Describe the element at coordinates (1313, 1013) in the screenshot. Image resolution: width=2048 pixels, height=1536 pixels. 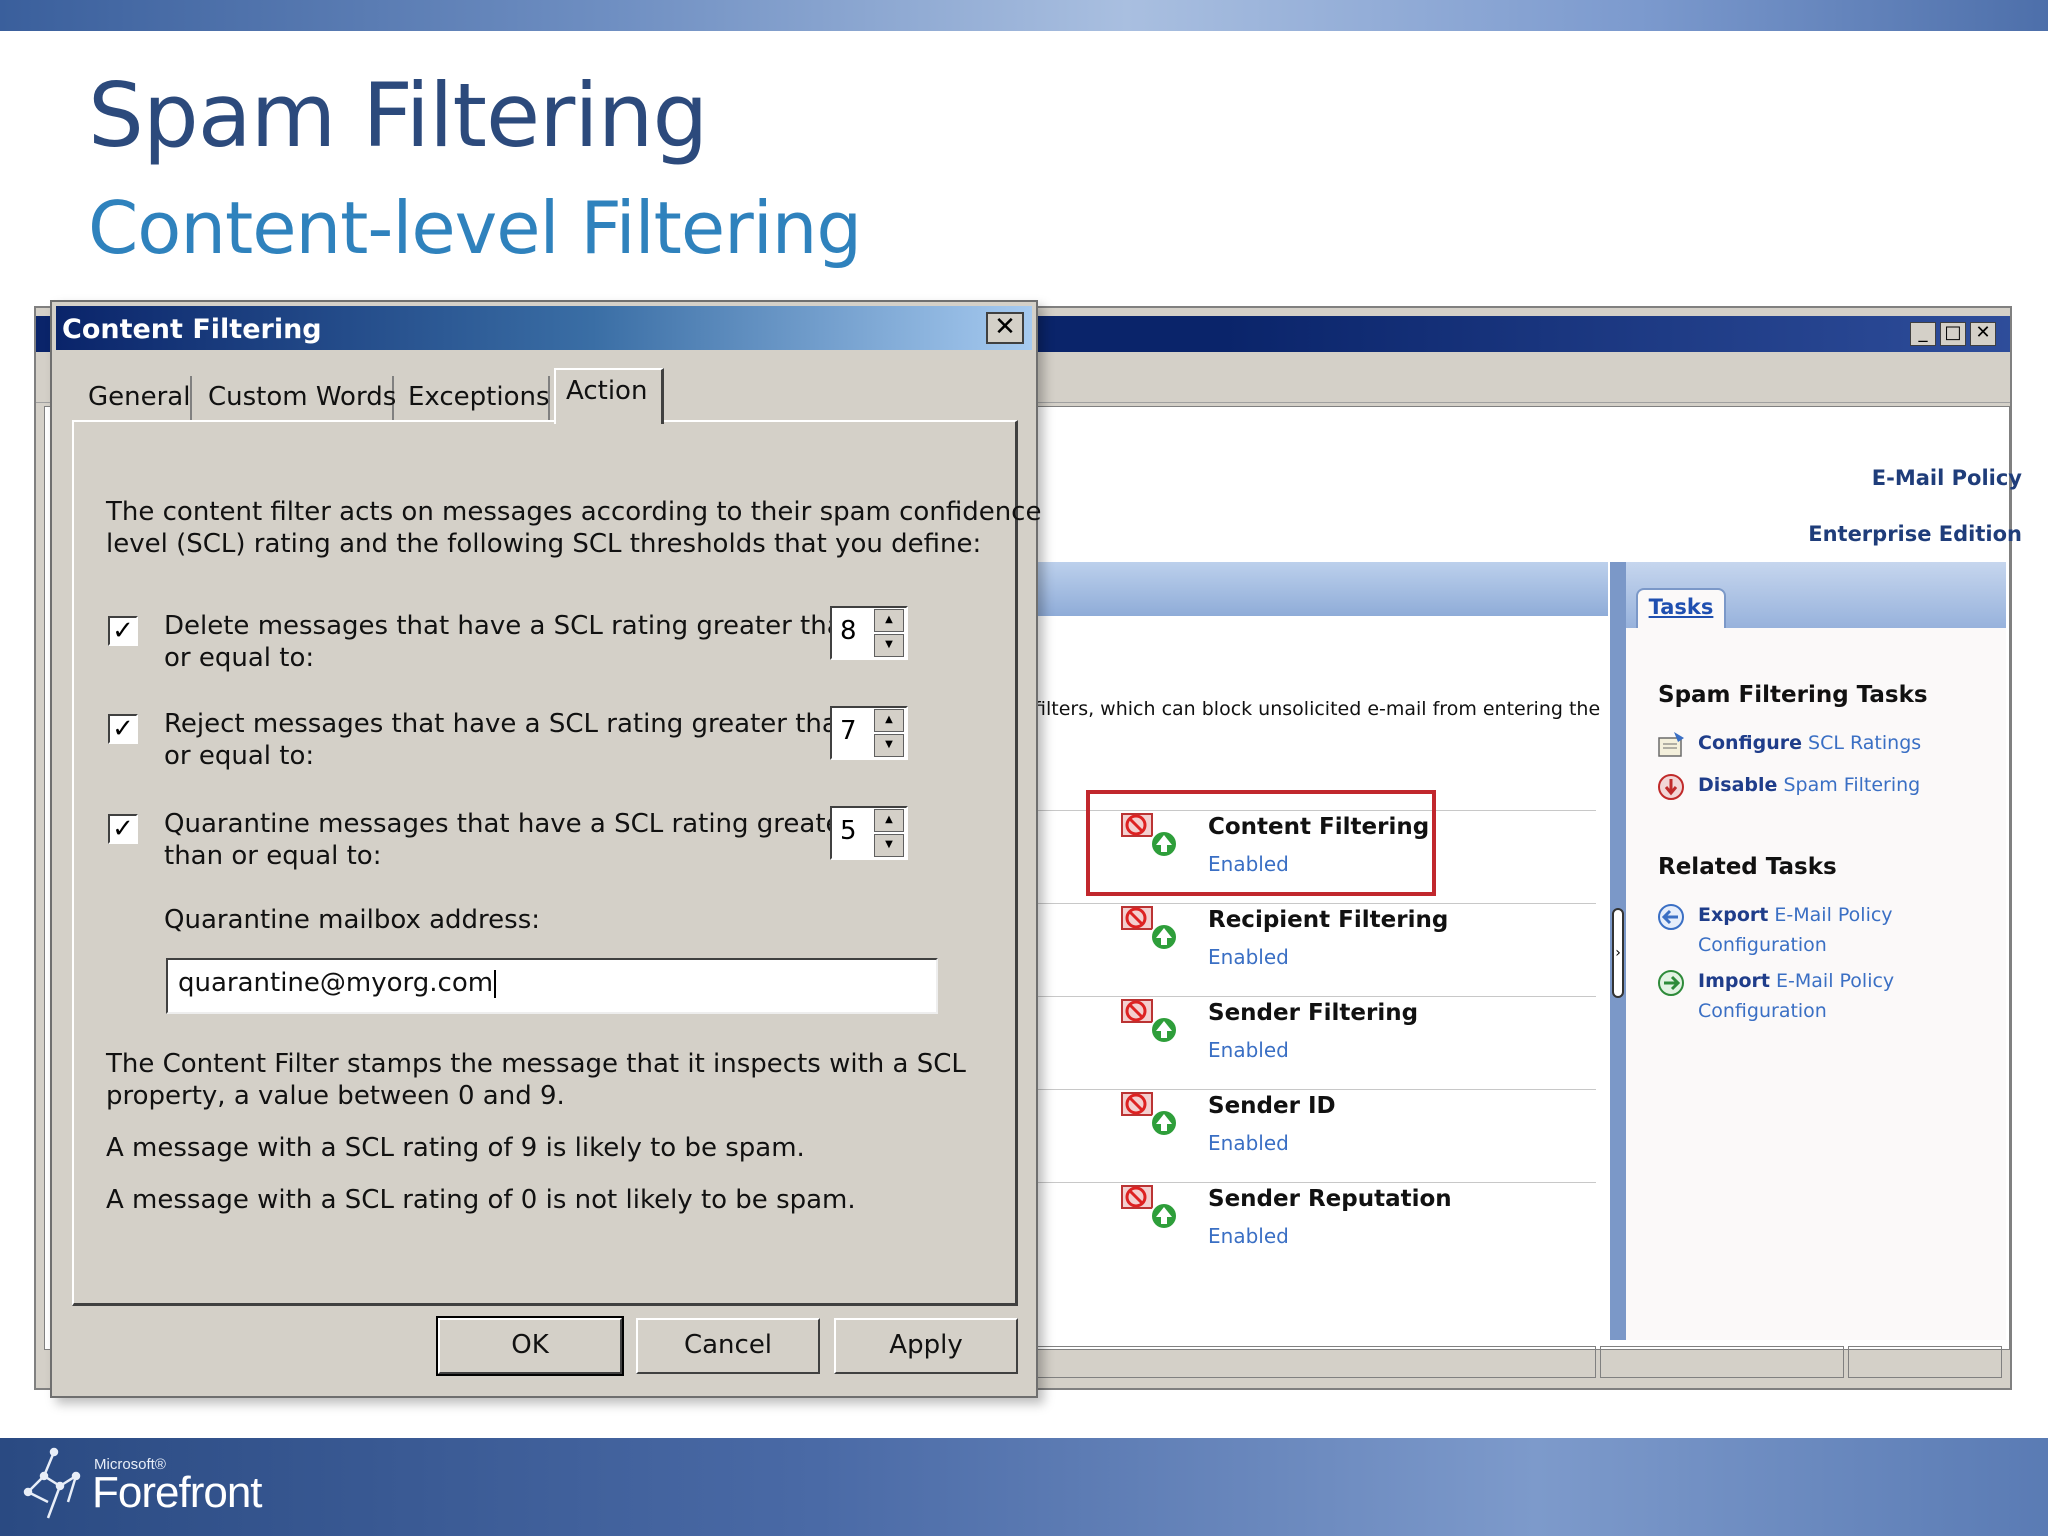
I see `filter-name: Sender Filtering` at that location.